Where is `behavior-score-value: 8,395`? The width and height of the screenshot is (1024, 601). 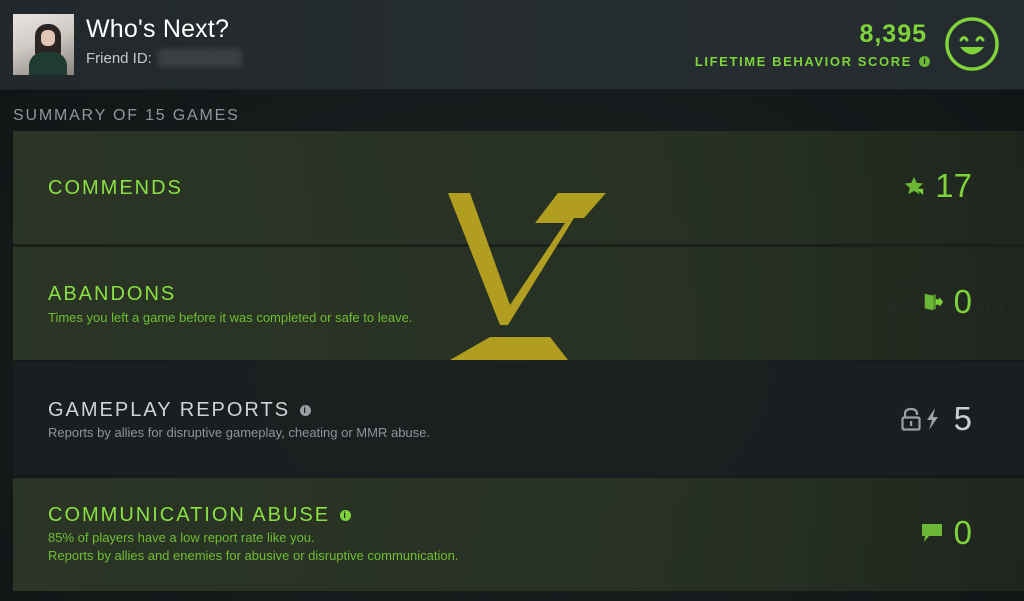
behavior-score-value: 8,395 is located at coordinates (893, 34).